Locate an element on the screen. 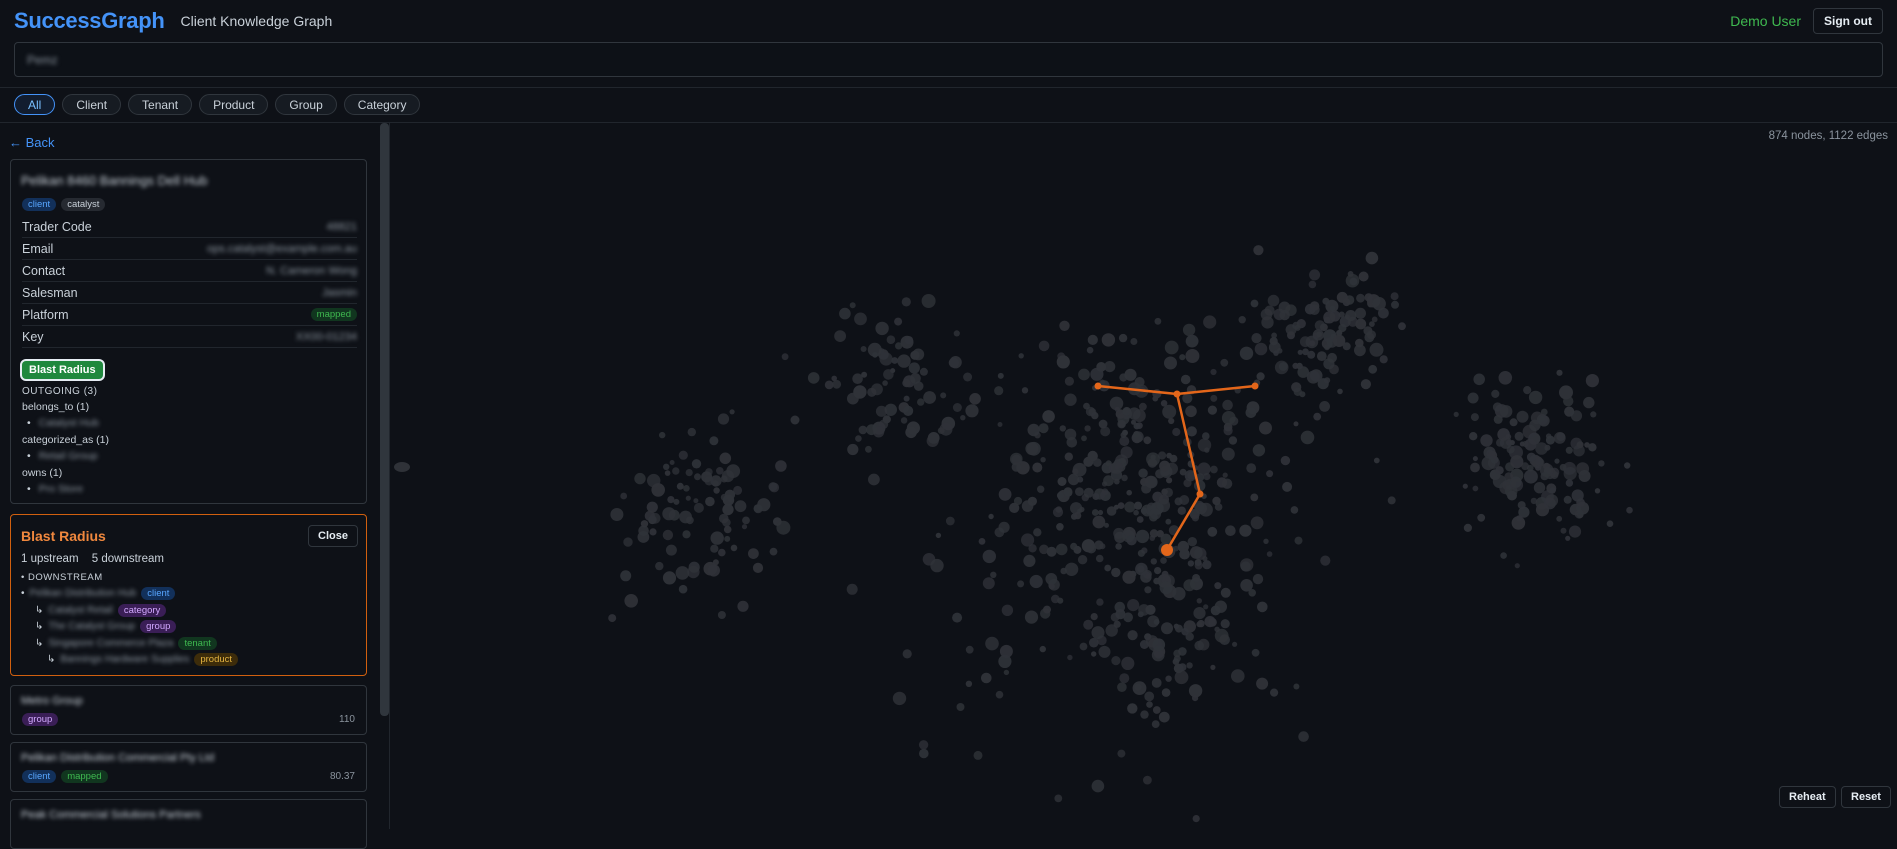  close-blast-button: Close is located at coordinates (333, 536).